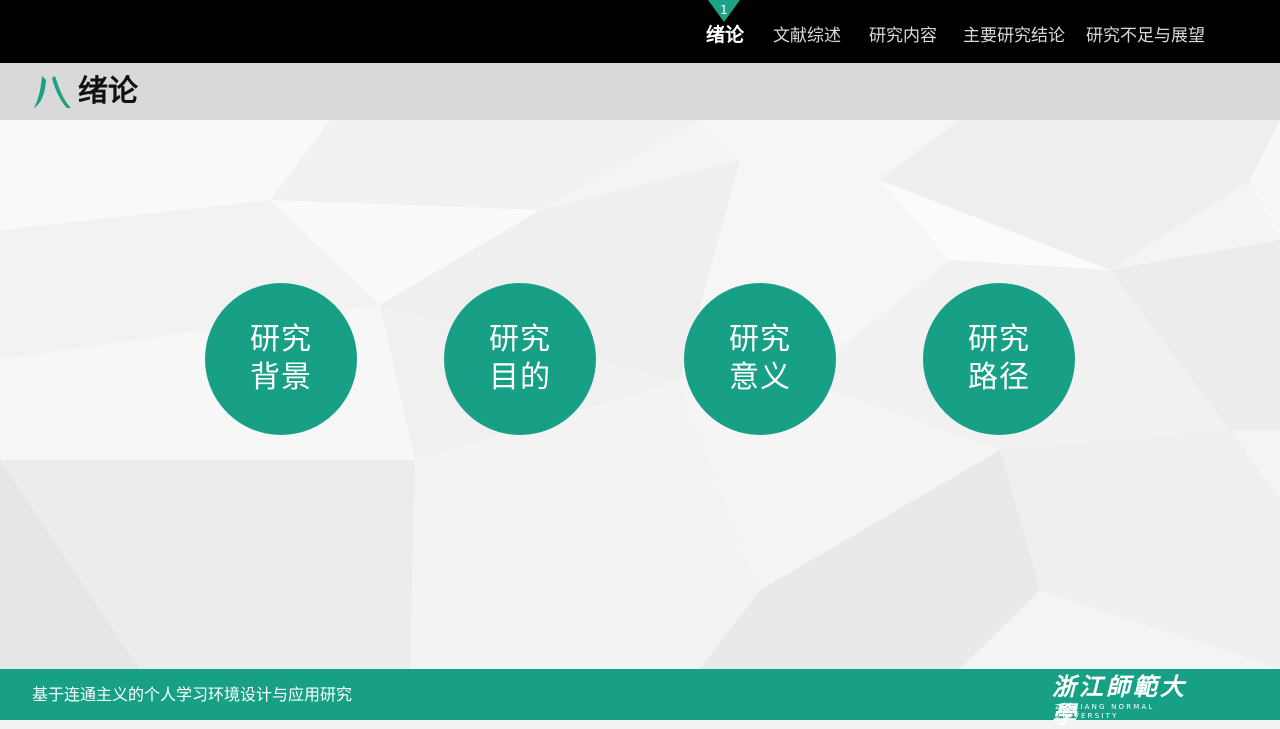 This screenshot has width=1280, height=729. I want to click on circle-label-line2: 背景, so click(281, 377).